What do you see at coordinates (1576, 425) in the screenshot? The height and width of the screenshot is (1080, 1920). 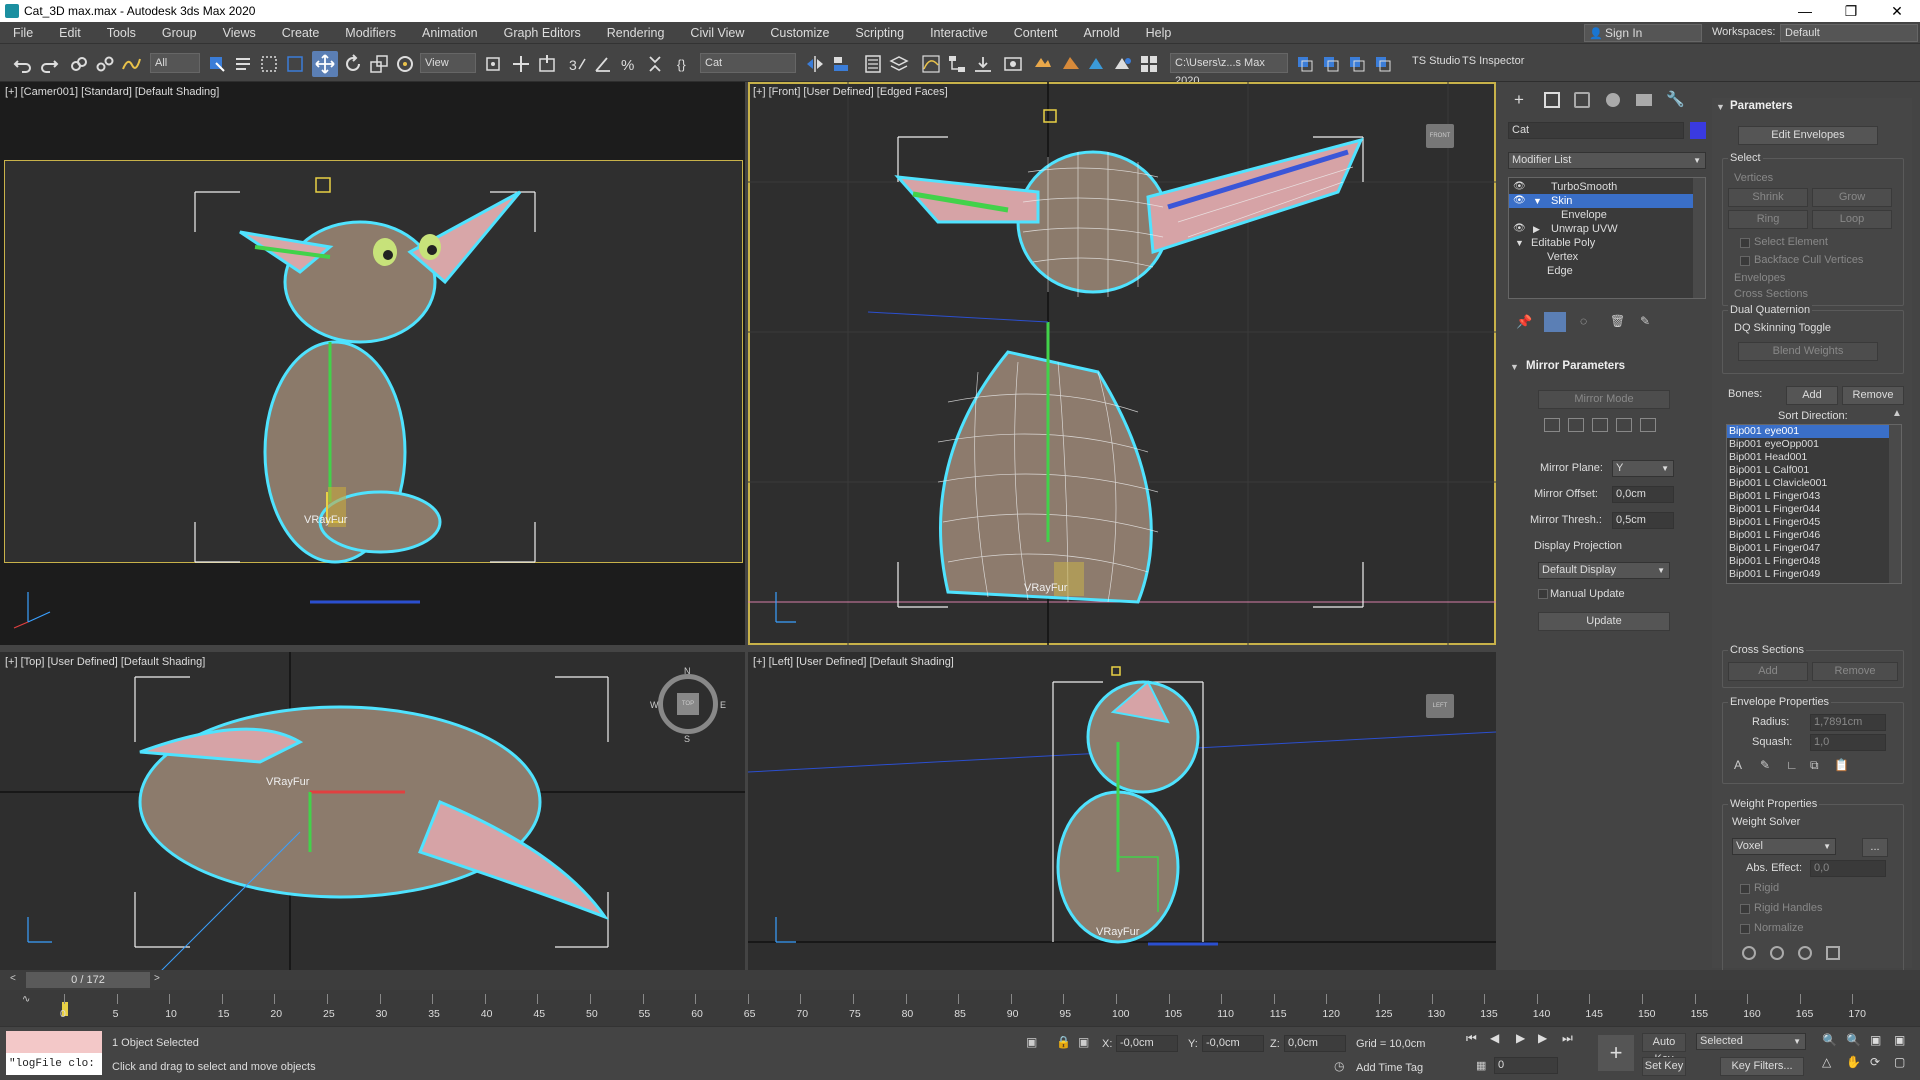 I see `mirror-paste-green-icon` at bounding box center [1576, 425].